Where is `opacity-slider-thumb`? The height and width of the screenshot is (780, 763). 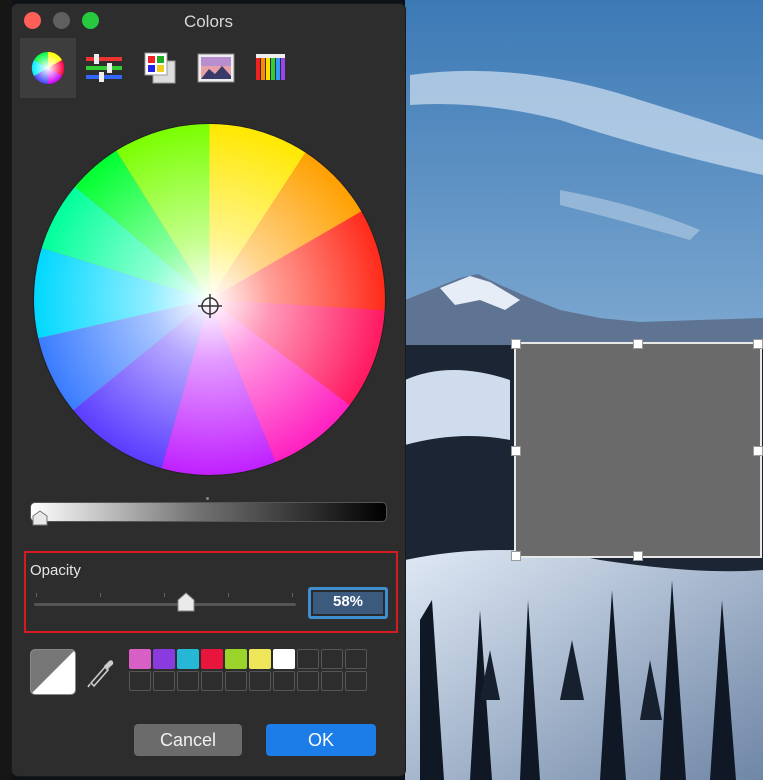 opacity-slider-thumb is located at coordinates (186, 602).